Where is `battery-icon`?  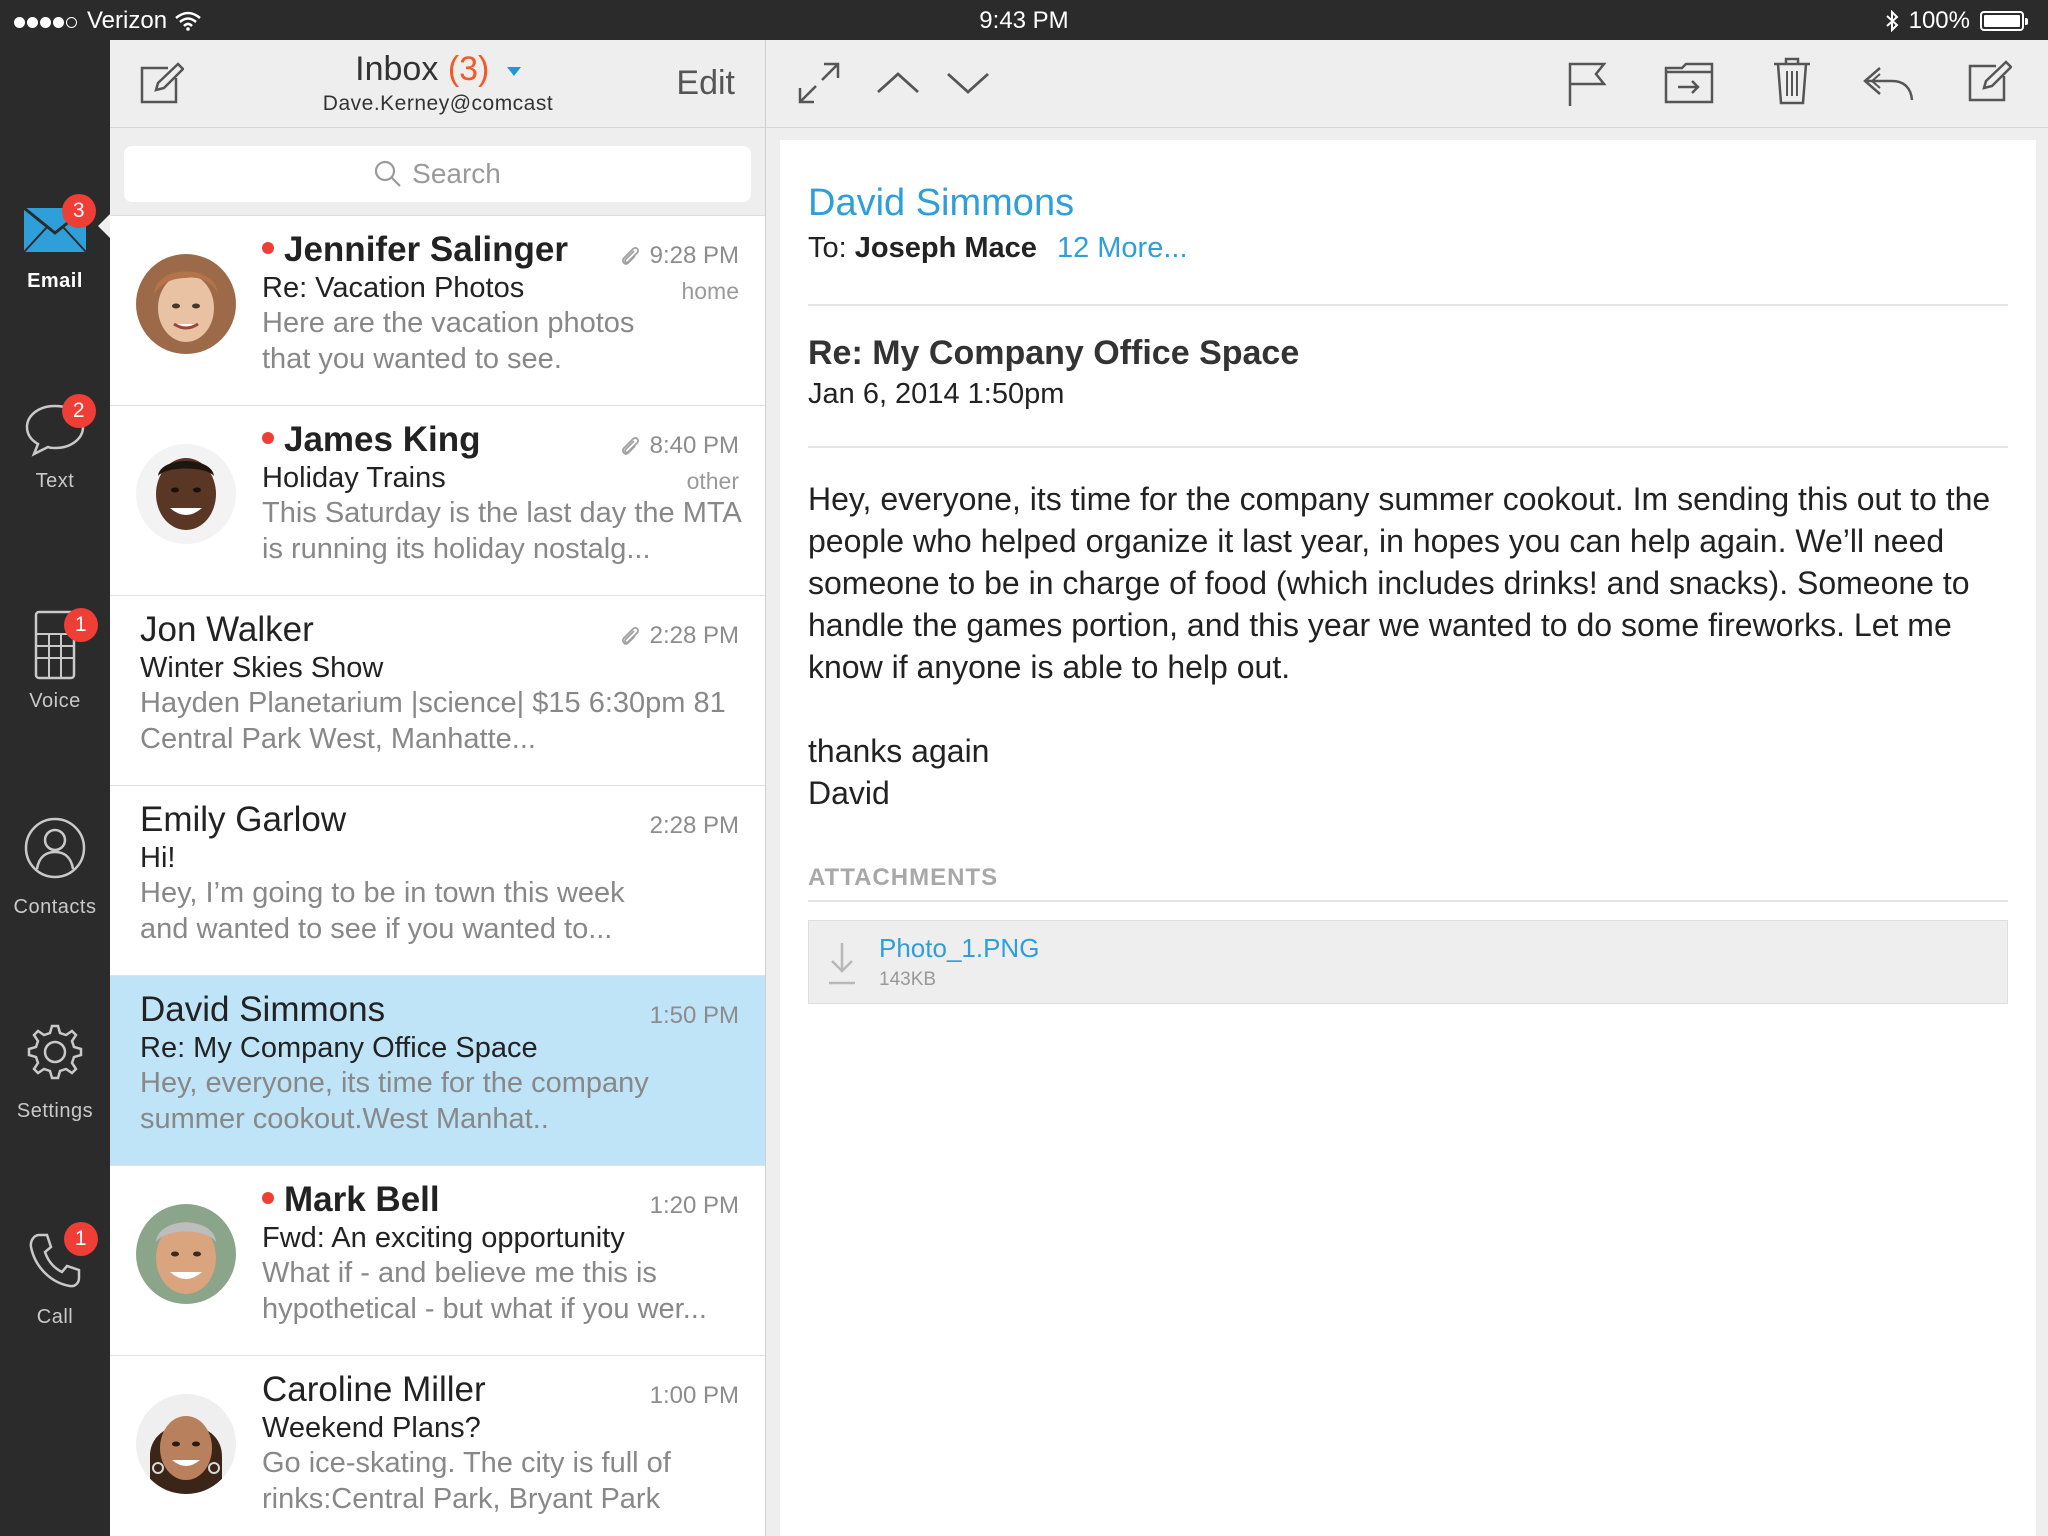
battery-icon is located at coordinates (2004, 21).